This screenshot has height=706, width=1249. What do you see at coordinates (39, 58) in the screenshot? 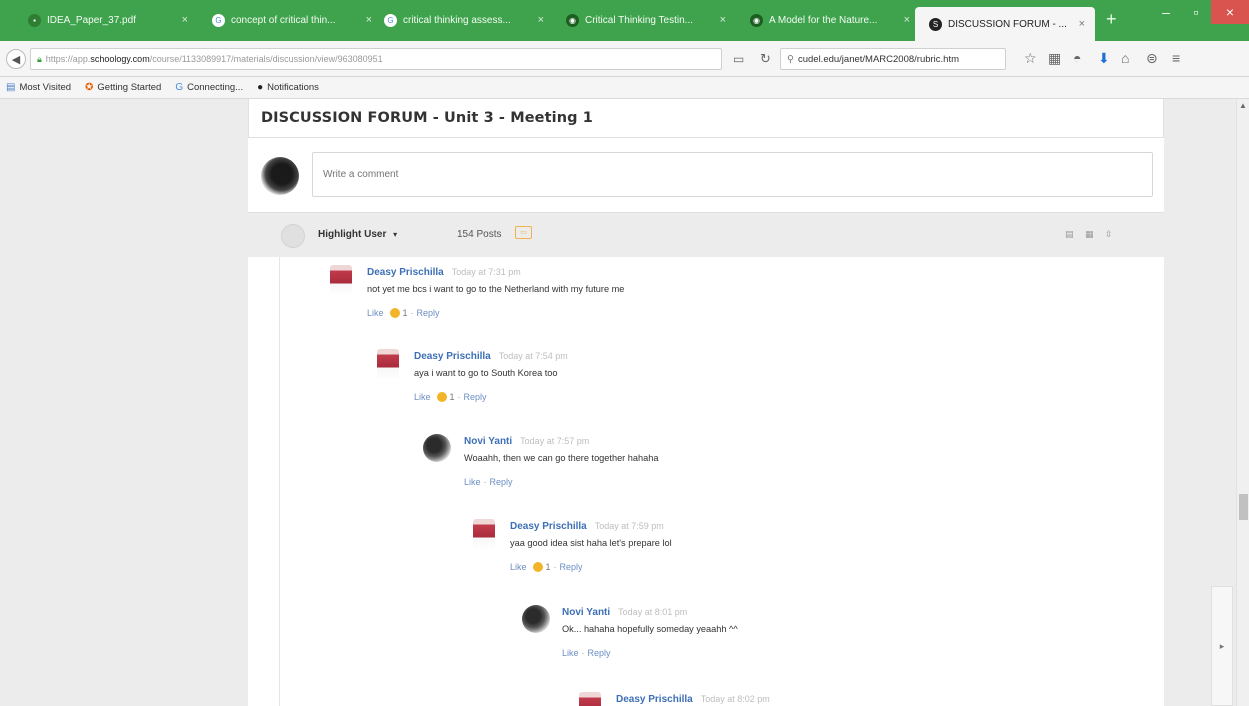
I see `lock-icon: 🔒︎` at bounding box center [39, 58].